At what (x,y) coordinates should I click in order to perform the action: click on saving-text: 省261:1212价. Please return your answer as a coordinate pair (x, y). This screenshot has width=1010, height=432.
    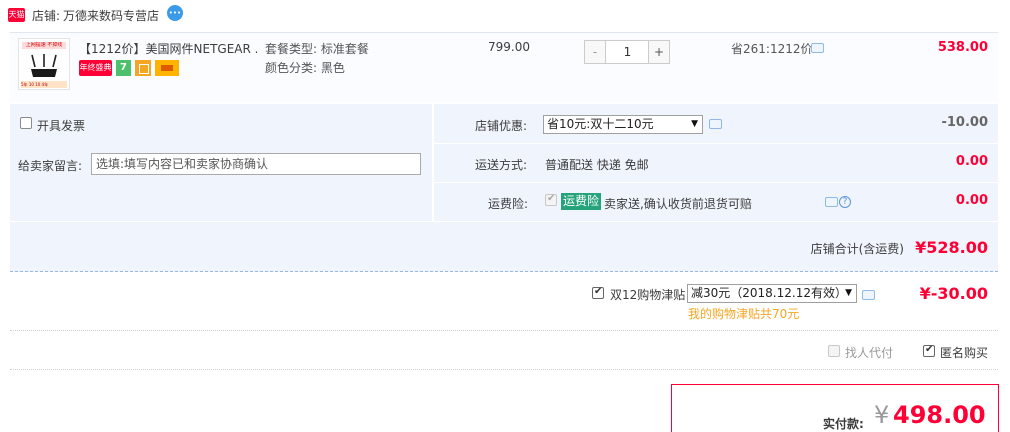
    Looking at the image, I should click on (772, 49).